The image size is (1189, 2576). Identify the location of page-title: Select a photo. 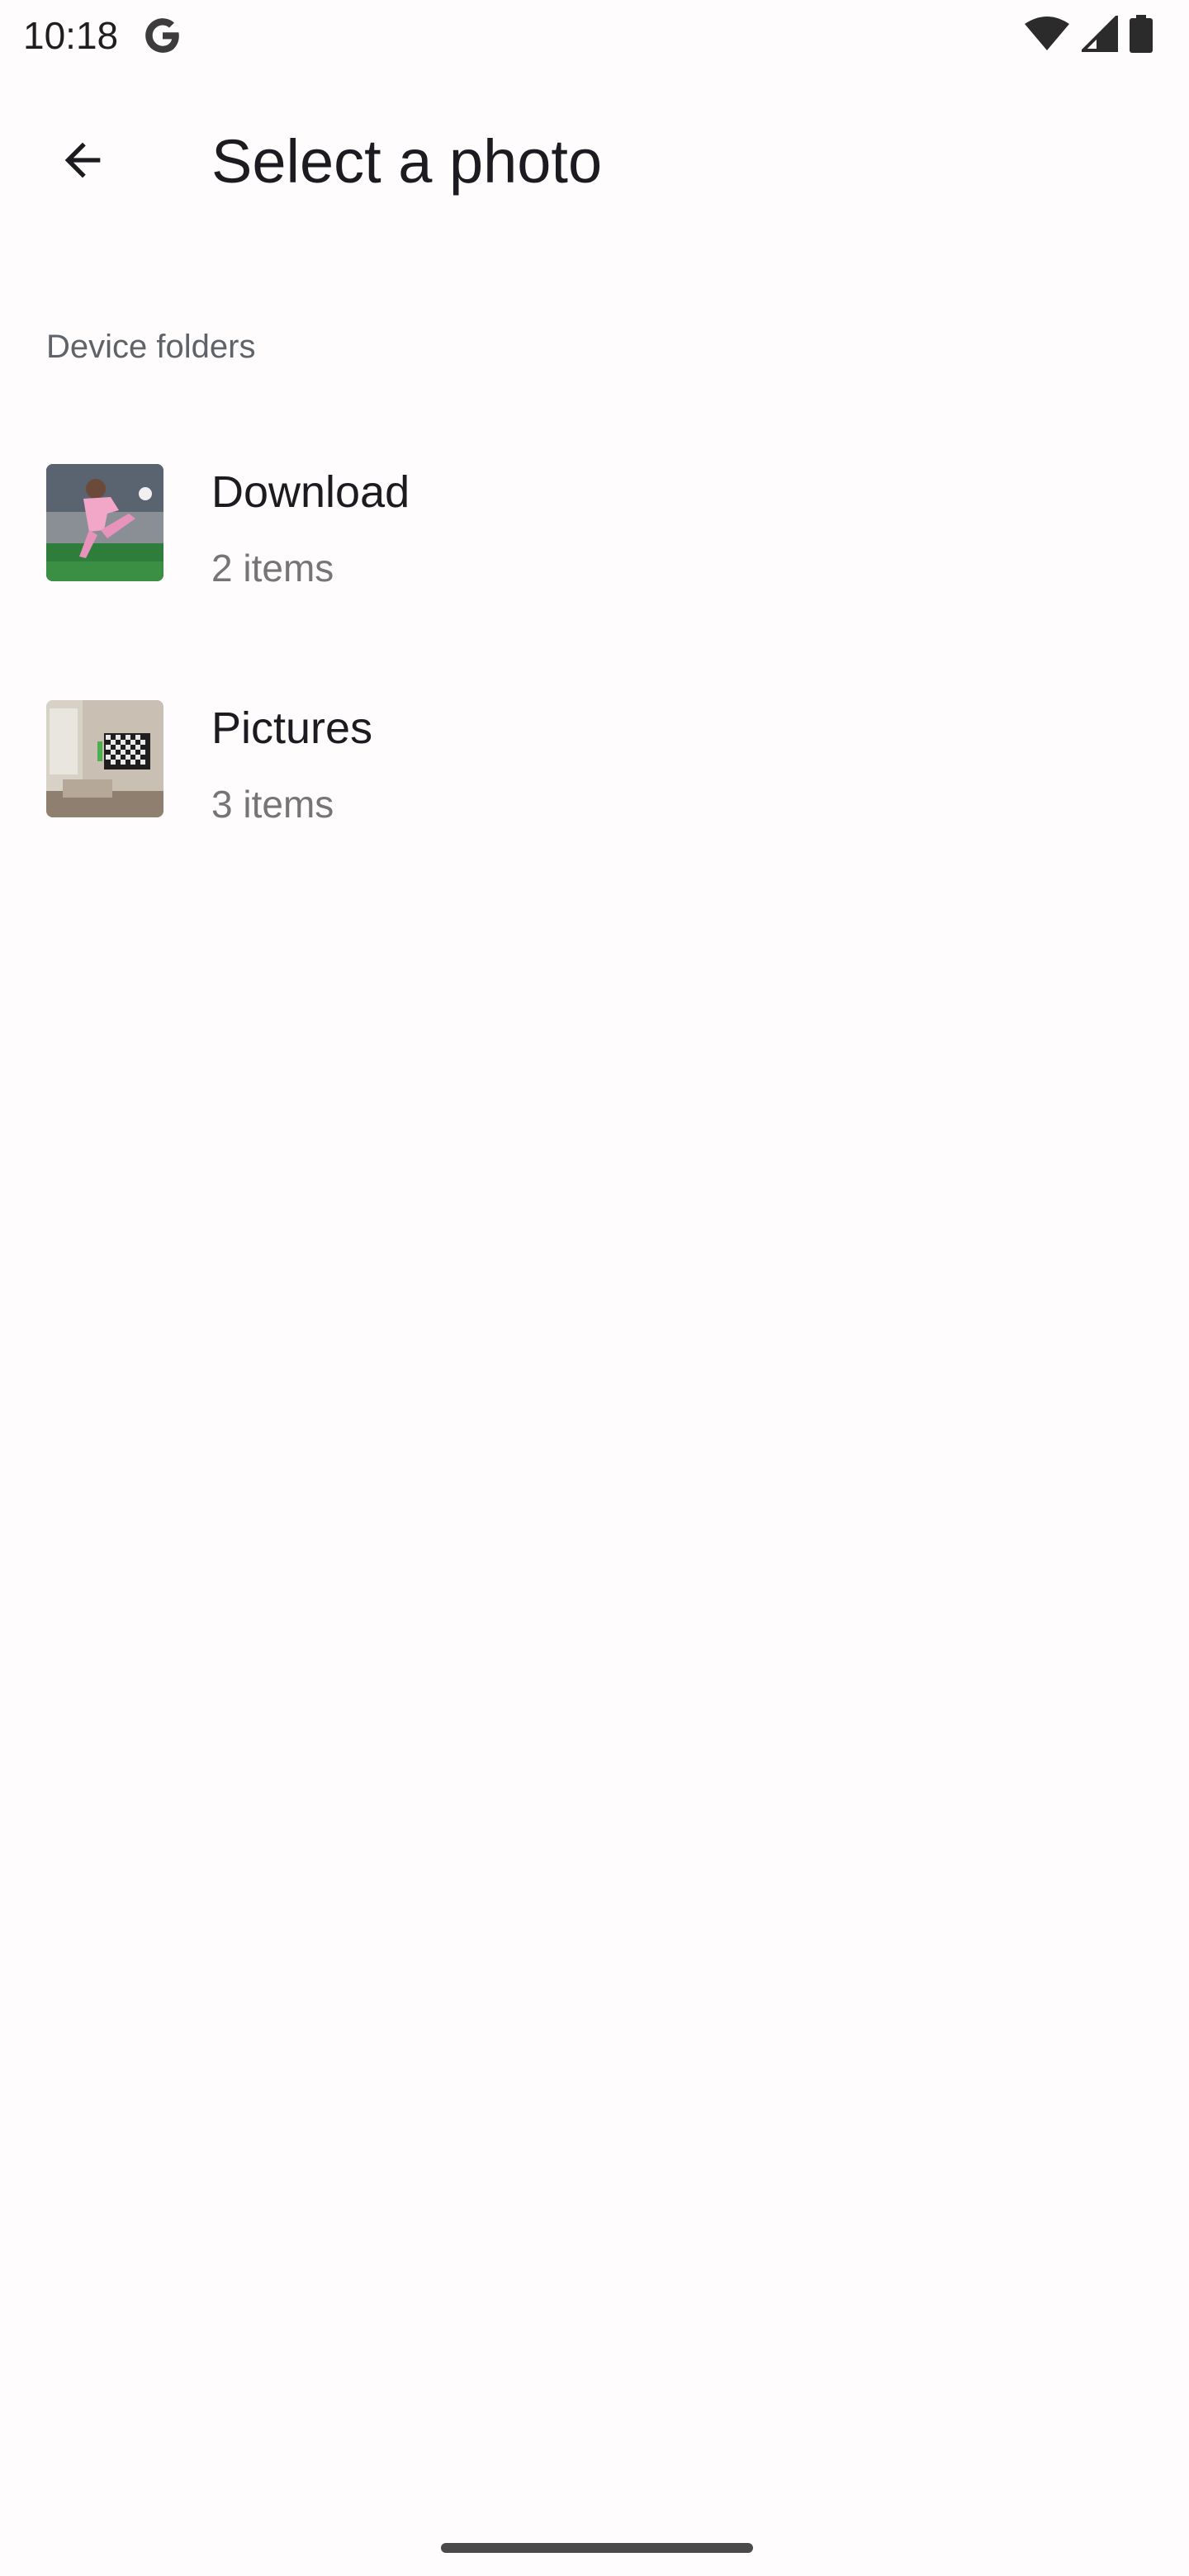
(407, 161).